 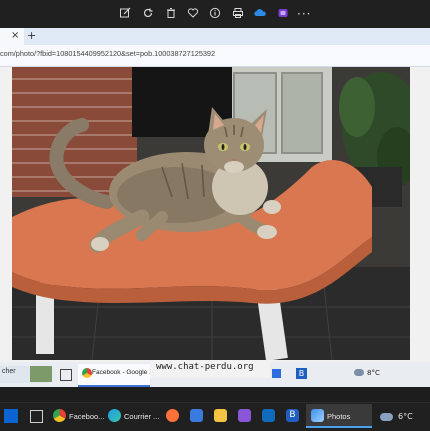 I want to click on clipchamp-icon, so click(x=283, y=14).